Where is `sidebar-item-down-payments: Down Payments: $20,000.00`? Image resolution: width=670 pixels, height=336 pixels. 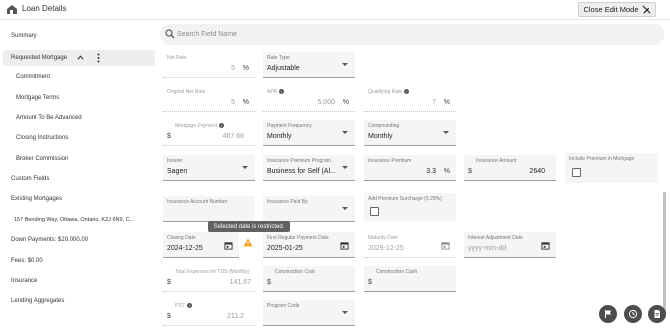
sidebar-item-down-payments: Down Payments: $20,000.00 is located at coordinates (49, 240).